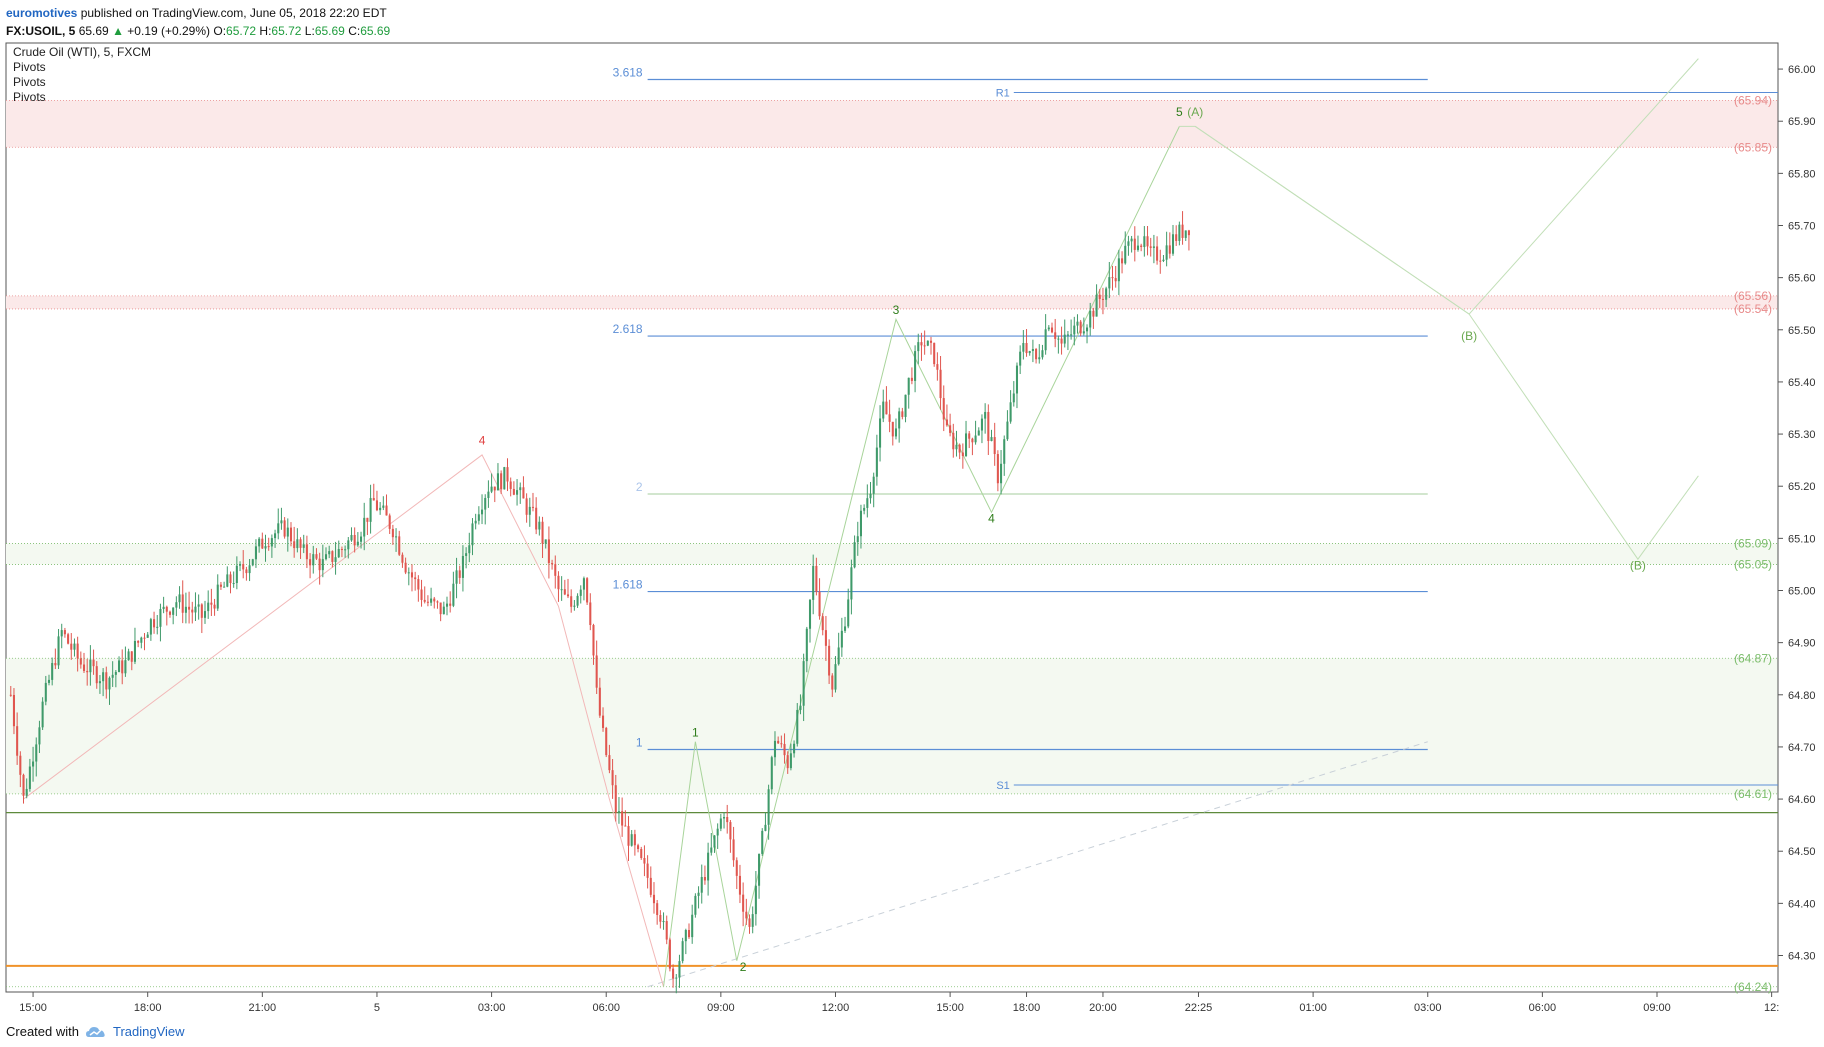 This screenshot has height=1047, width=1824. Describe the element at coordinates (1802, 122) in the screenshot. I see `y-tick-label: 65.90` at that location.